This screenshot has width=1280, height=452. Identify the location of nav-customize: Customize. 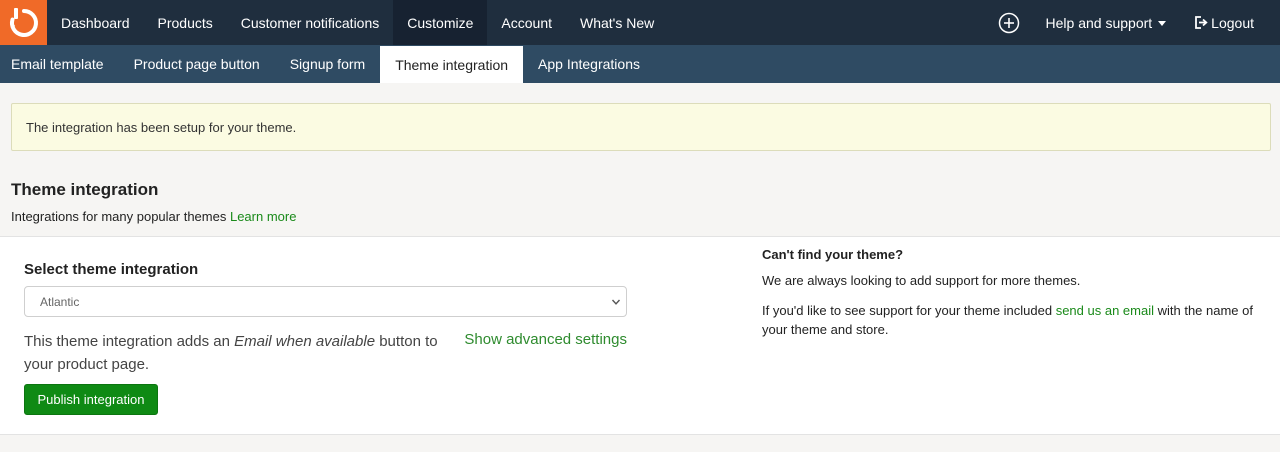
(440, 22).